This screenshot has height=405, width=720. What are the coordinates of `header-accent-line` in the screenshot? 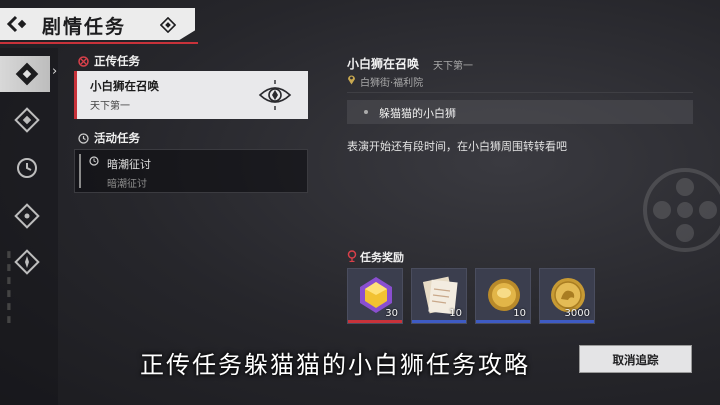 It's located at (99, 43).